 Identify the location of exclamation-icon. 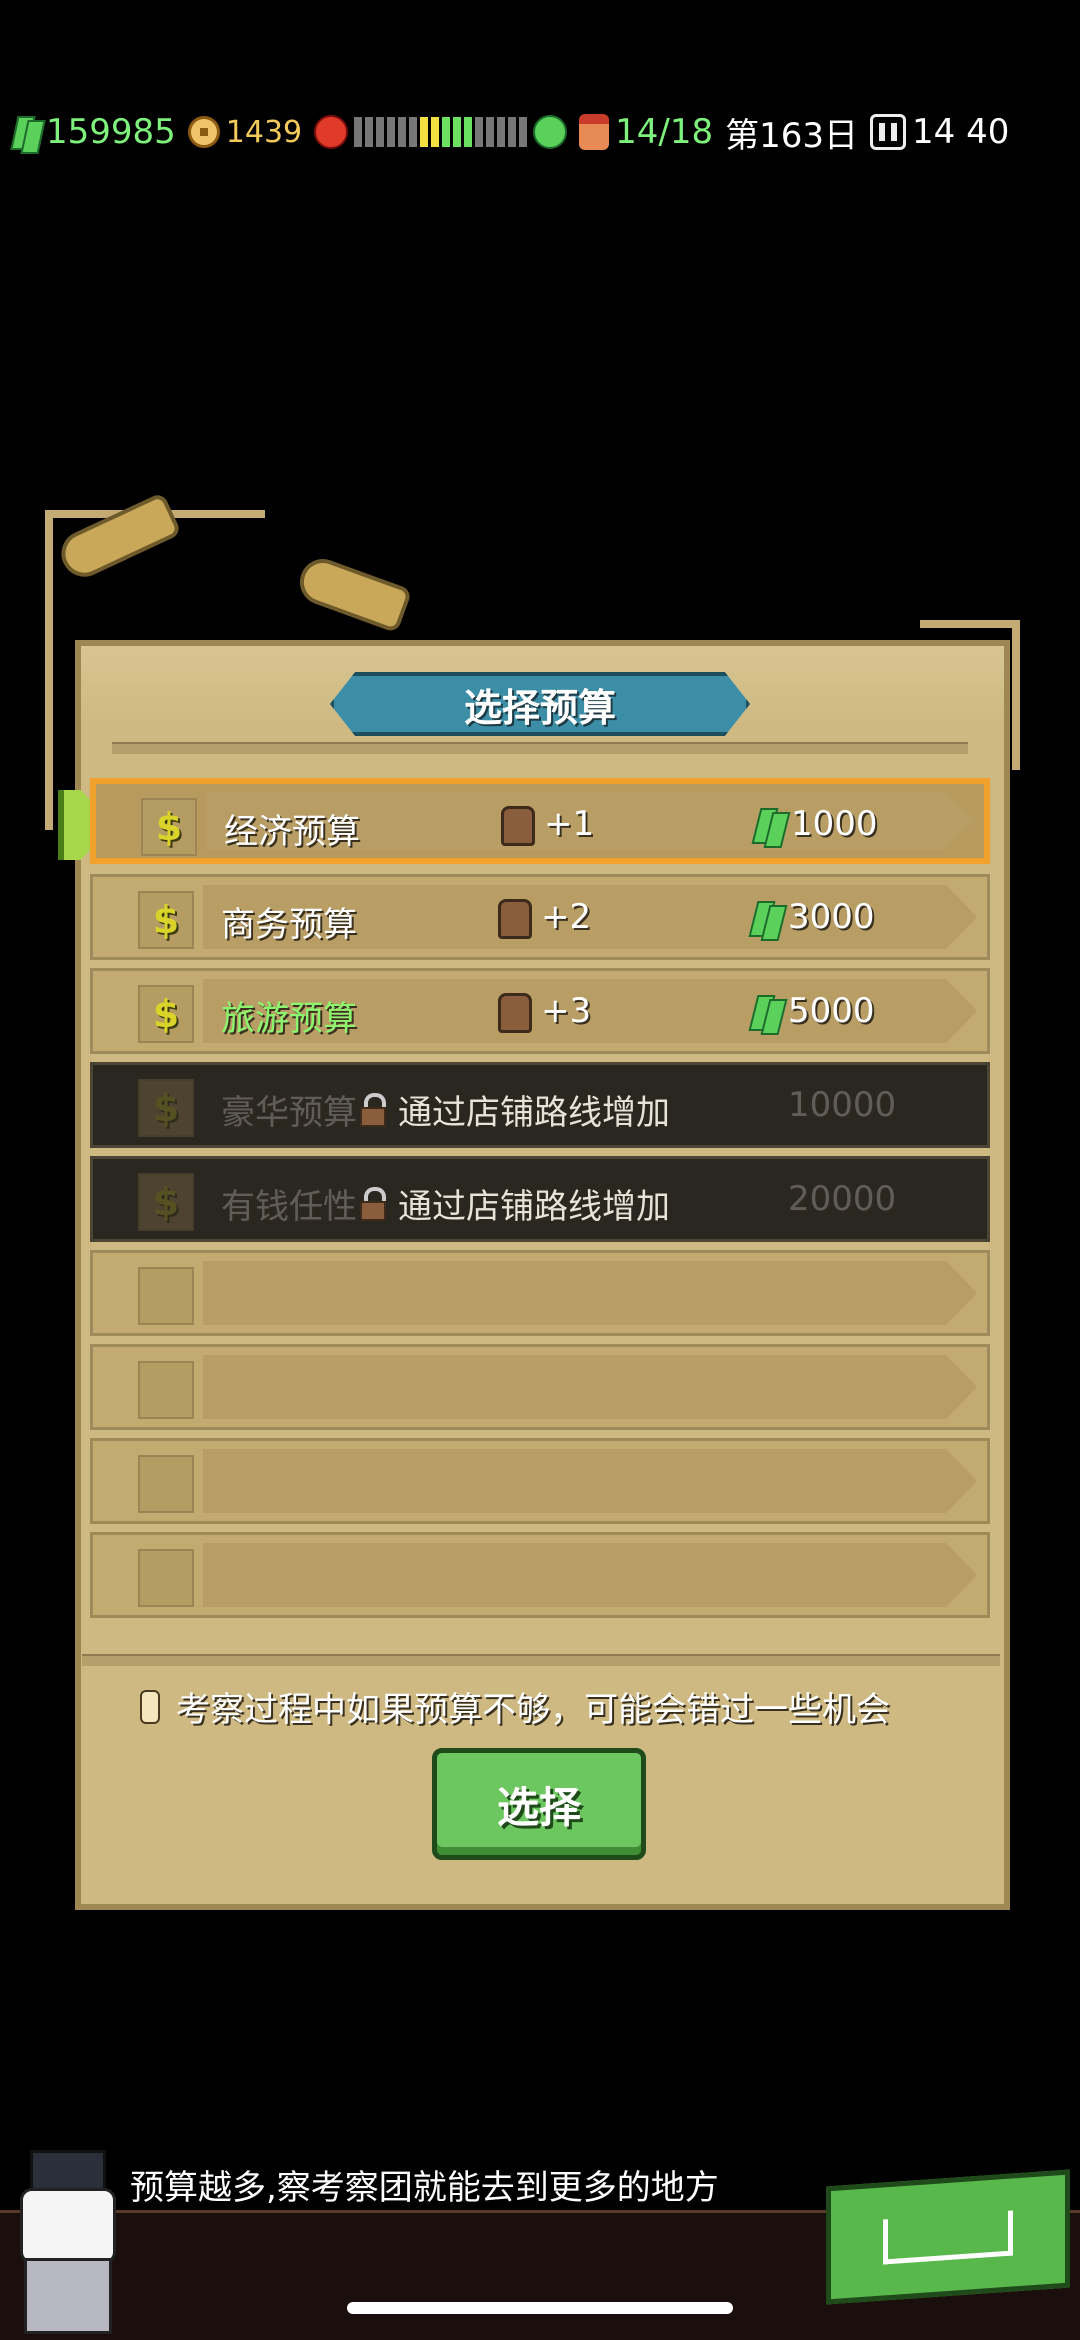
(150, 1706).